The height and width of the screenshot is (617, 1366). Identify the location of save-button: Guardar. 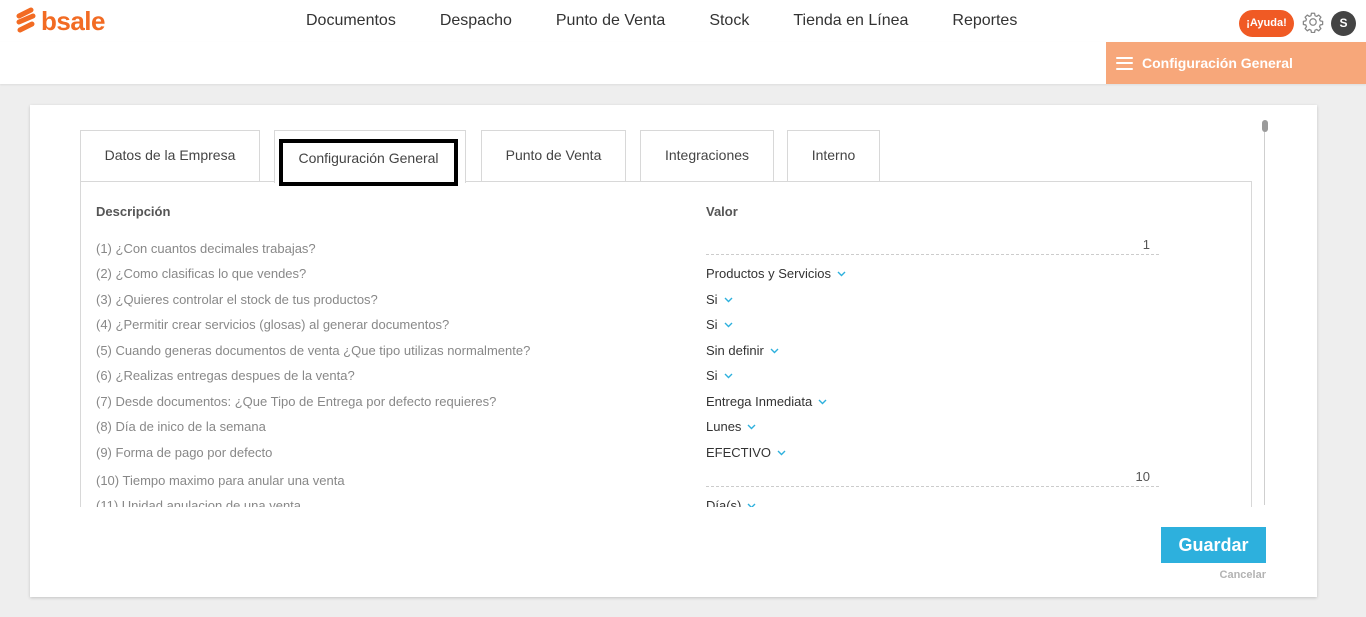
(1213, 545).